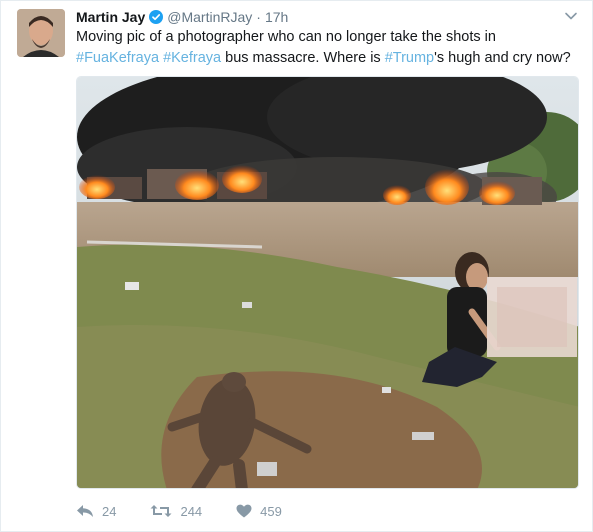 This screenshot has height=532, width=593. I want to click on heart-icon, so click(244, 511).